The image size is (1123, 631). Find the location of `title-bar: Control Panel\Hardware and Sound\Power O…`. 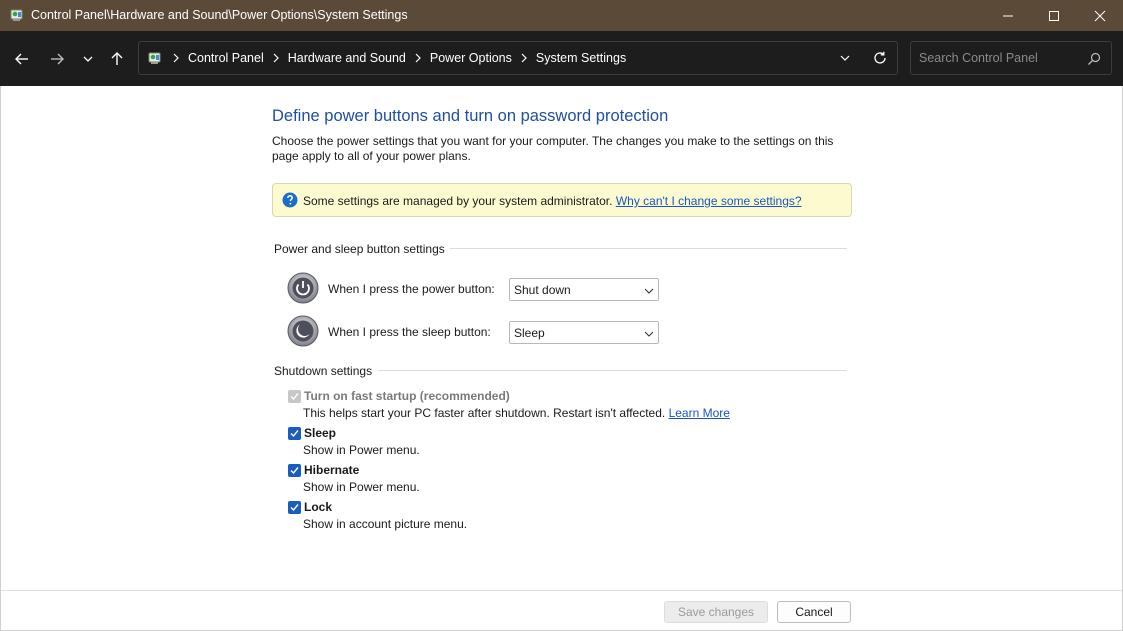

title-bar: Control Panel\Hardware and Sound\Power O… is located at coordinates (561, 15).